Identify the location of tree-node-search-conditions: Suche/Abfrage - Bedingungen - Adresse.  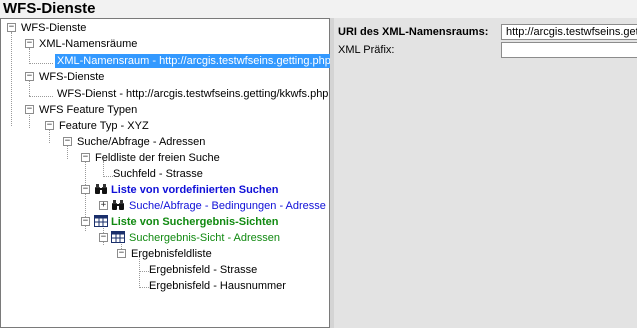
(227, 206).